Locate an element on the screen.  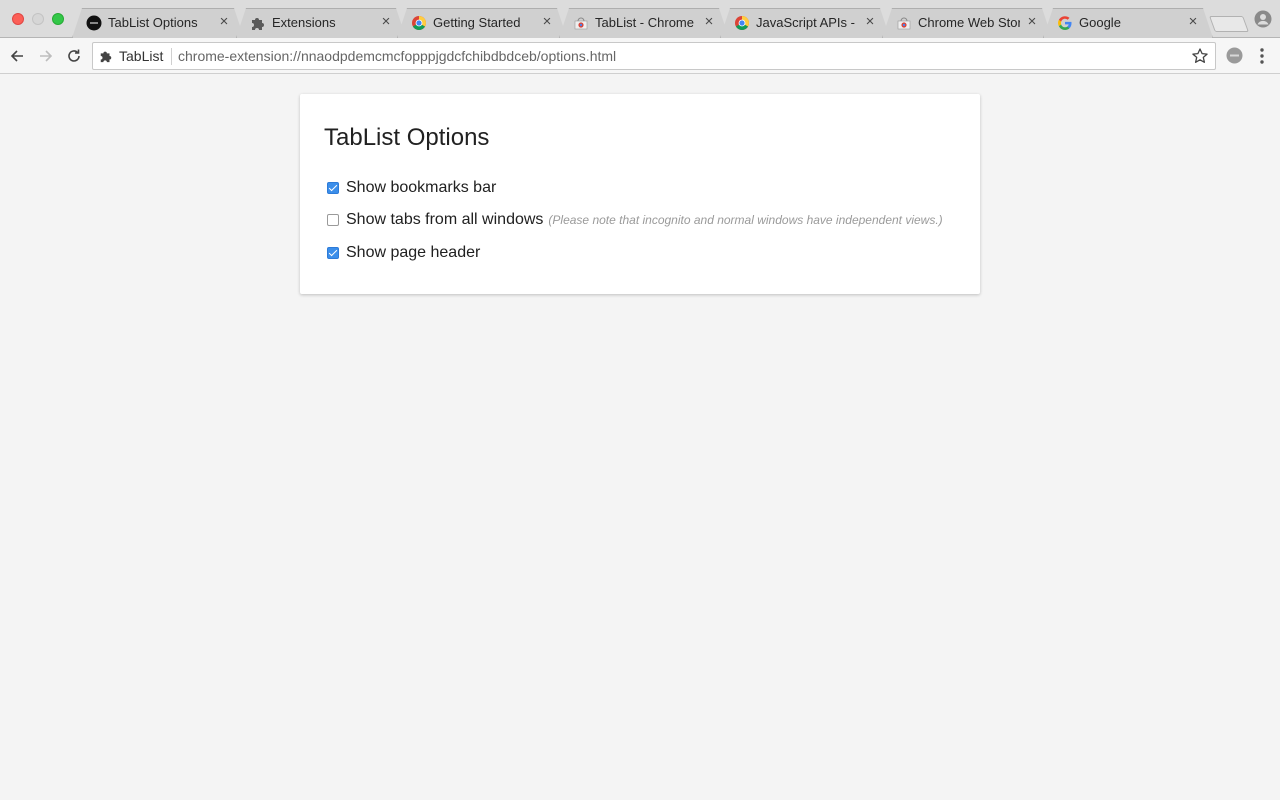
tab-getting-started: Getting Started × is located at coordinates (482, 23).